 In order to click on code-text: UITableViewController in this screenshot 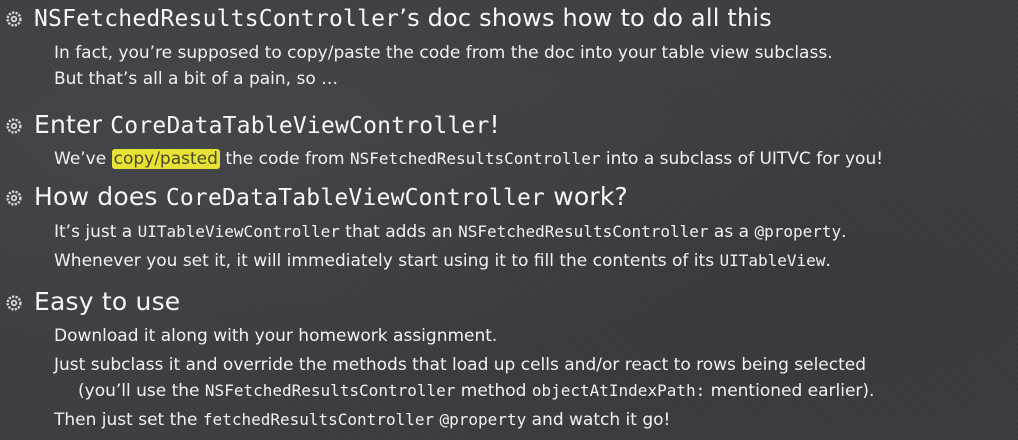, I will do `click(238, 231)`.